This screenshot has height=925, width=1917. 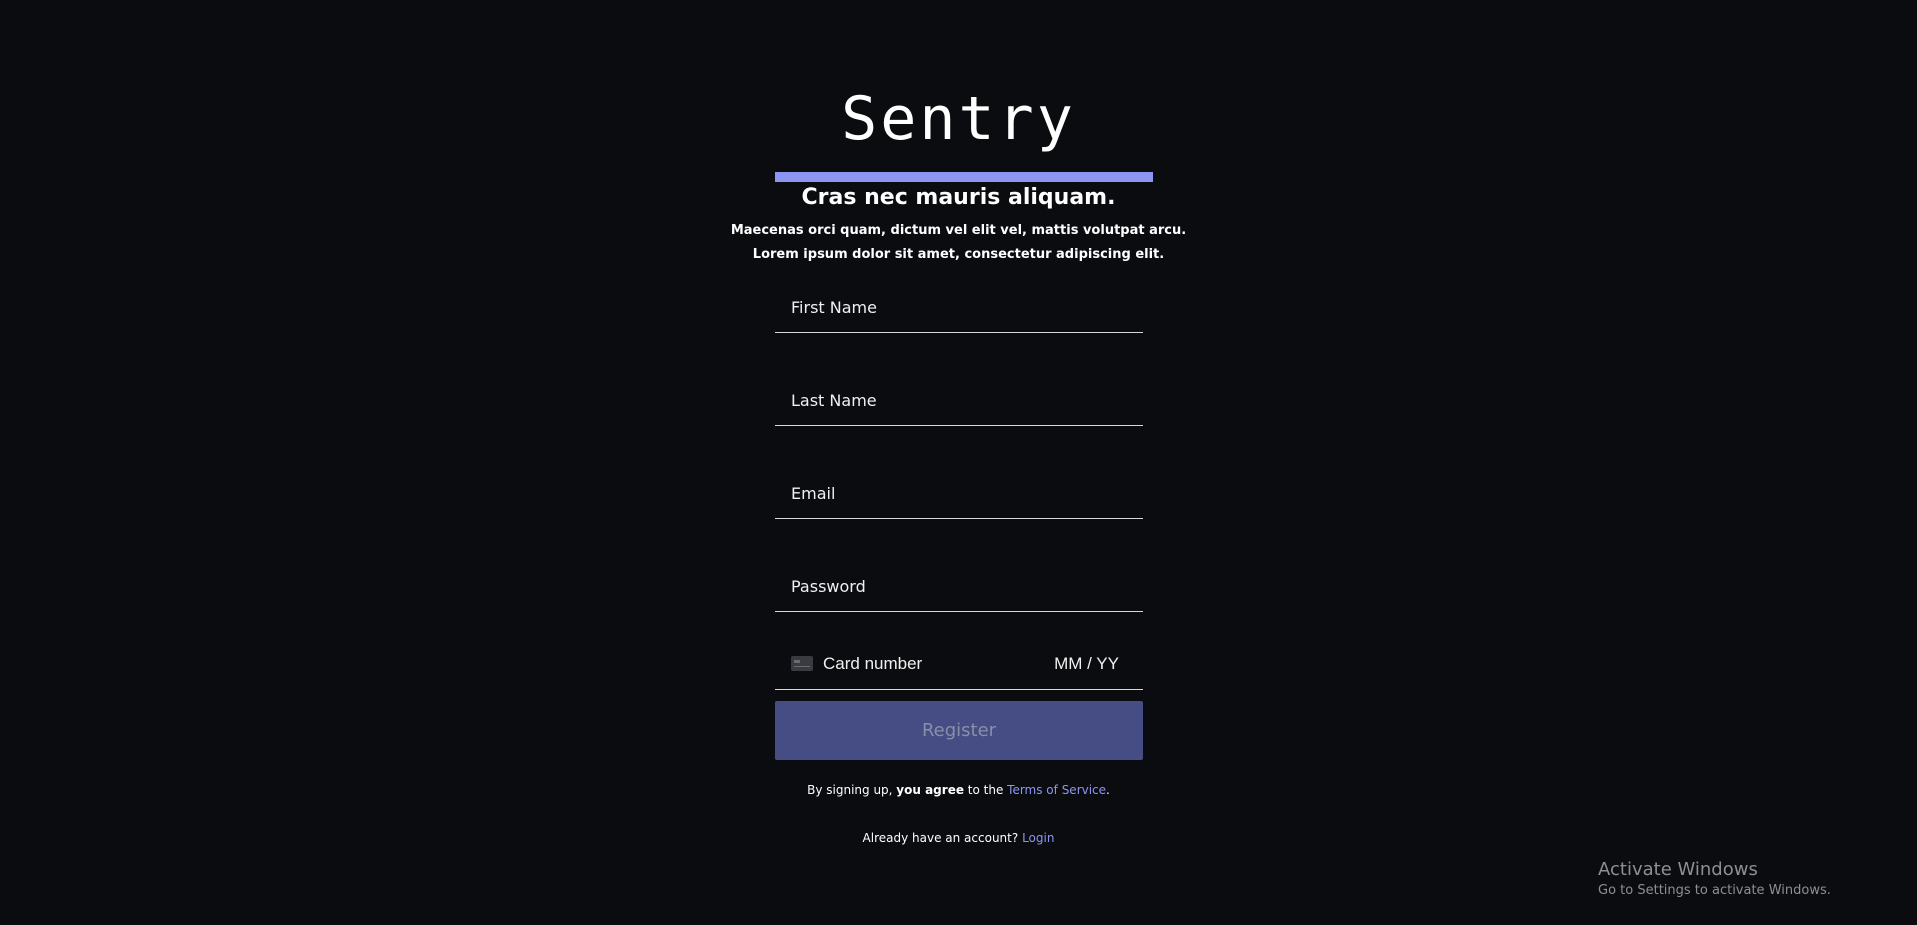 I want to click on terms-suffix: ., so click(x=1108, y=790).